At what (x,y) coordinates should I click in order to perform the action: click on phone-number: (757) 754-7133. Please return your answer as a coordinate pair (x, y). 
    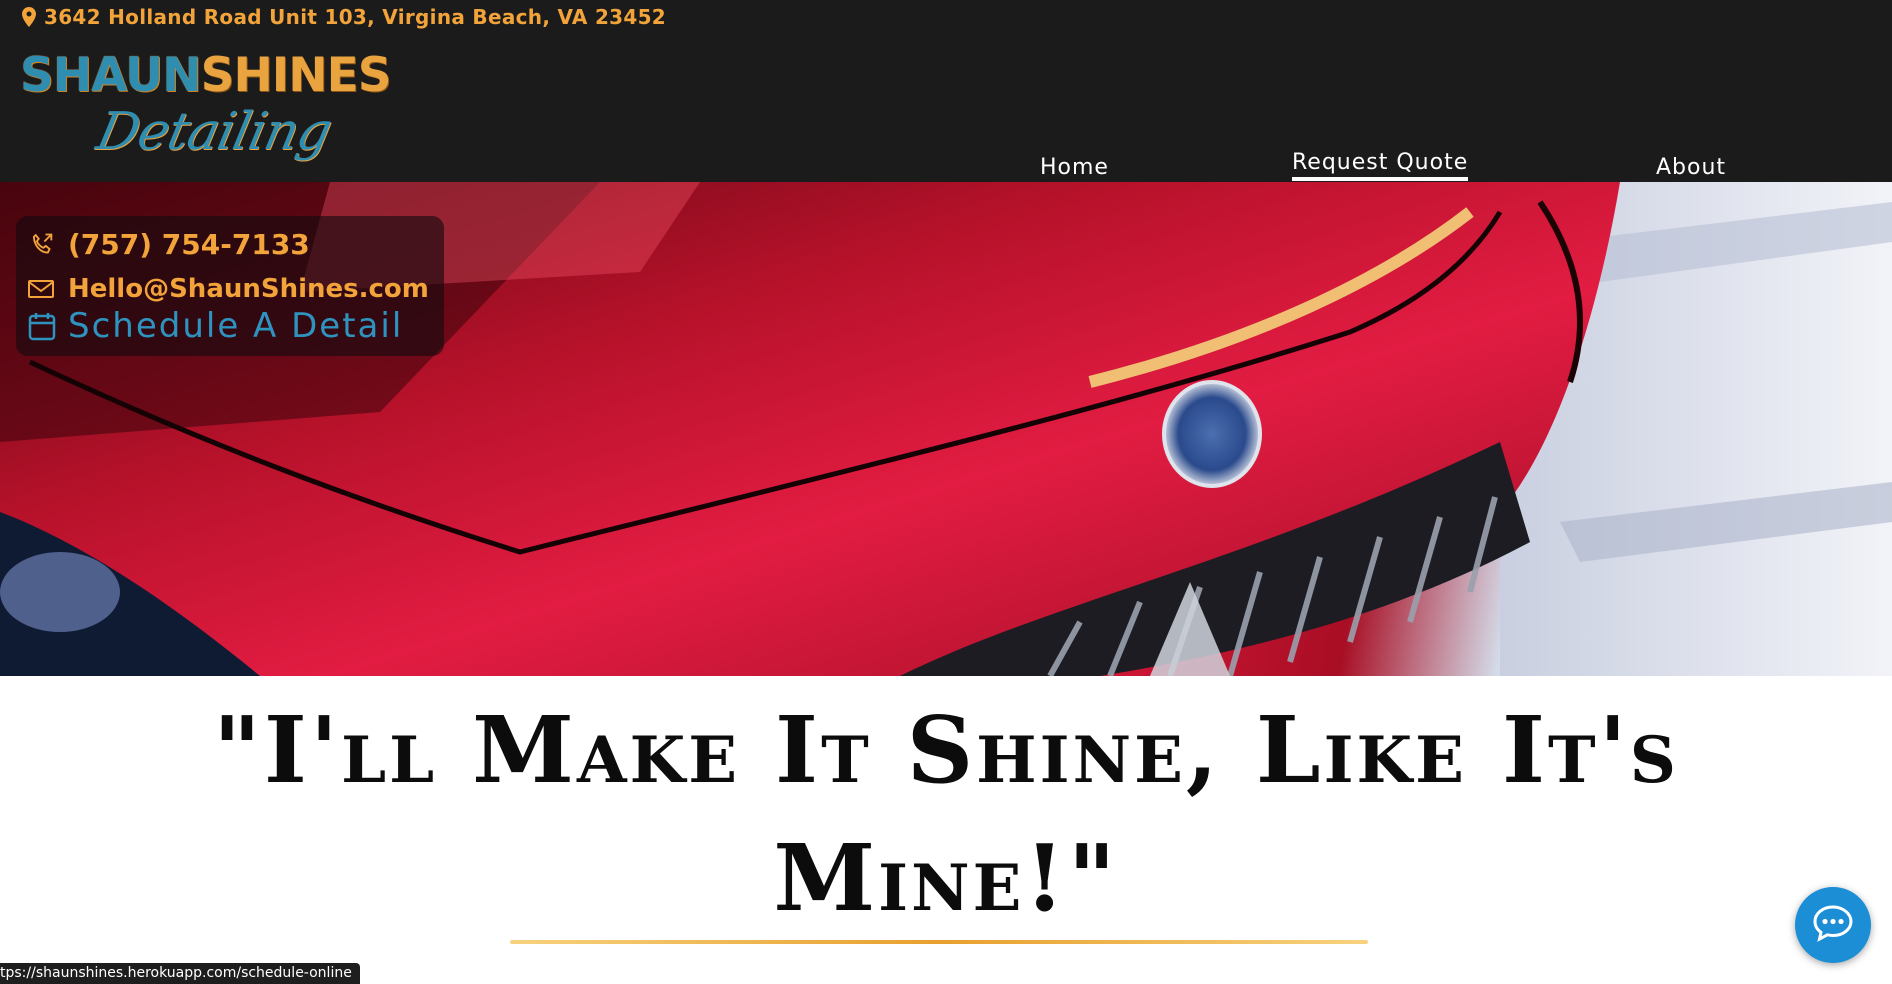
    Looking at the image, I should click on (189, 244).